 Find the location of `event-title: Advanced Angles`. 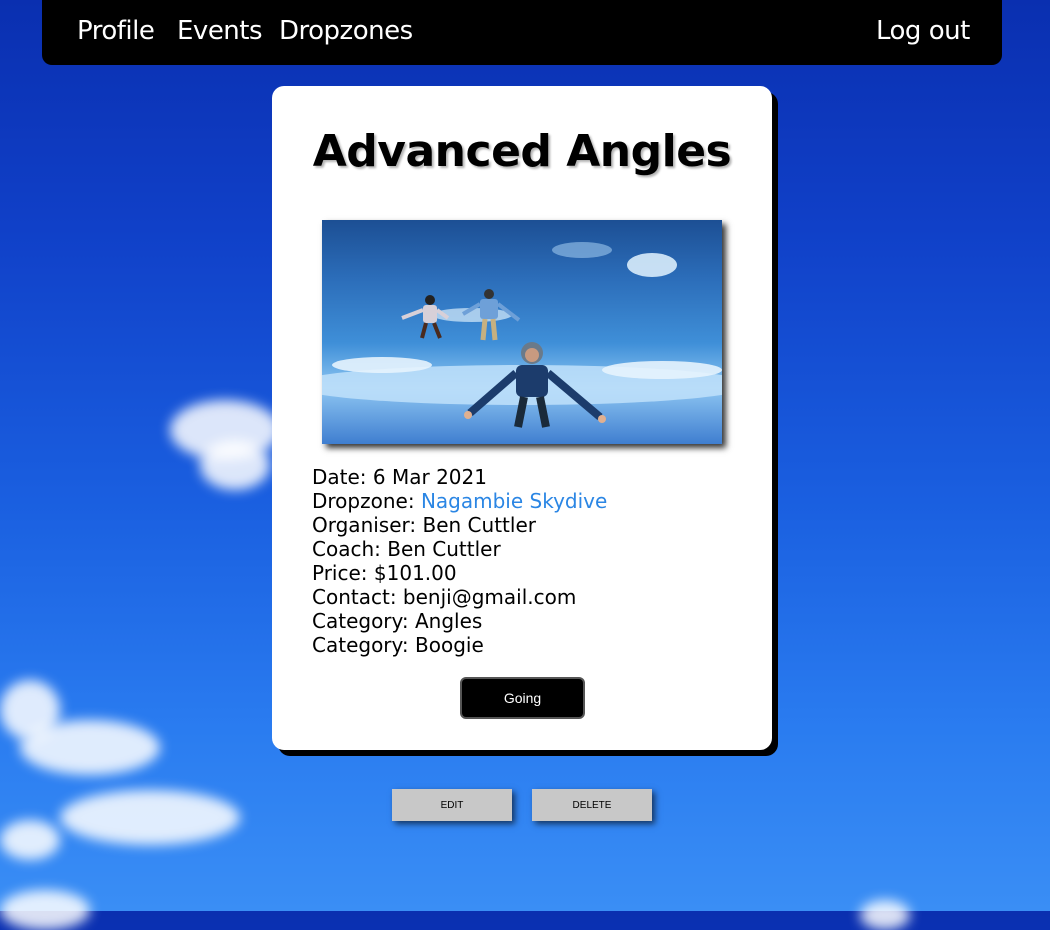

event-title: Advanced Angles is located at coordinates (522, 151).